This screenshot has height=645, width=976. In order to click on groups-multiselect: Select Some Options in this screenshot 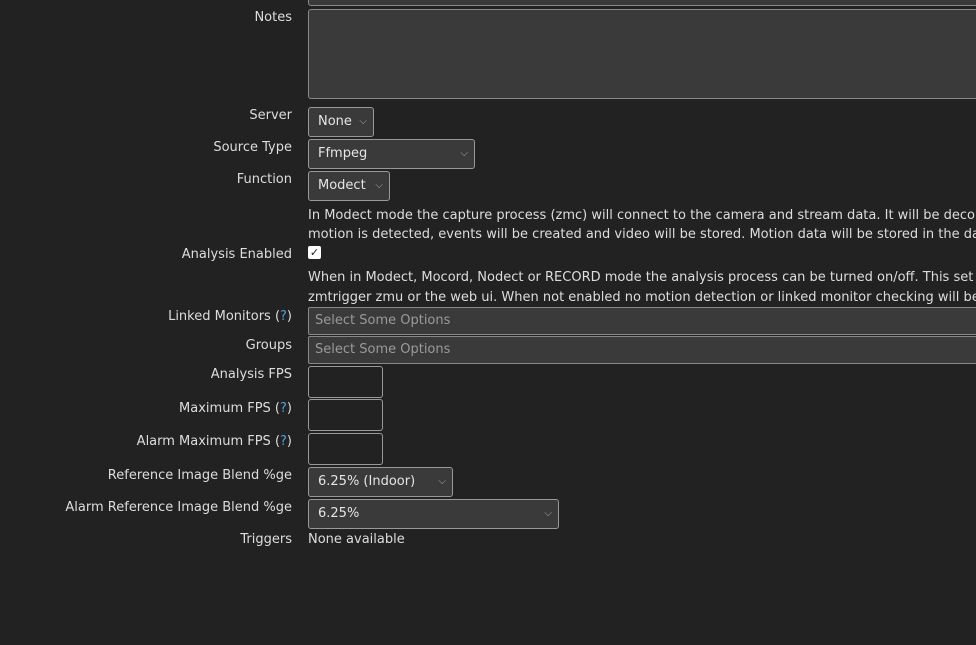, I will do `click(642, 350)`.